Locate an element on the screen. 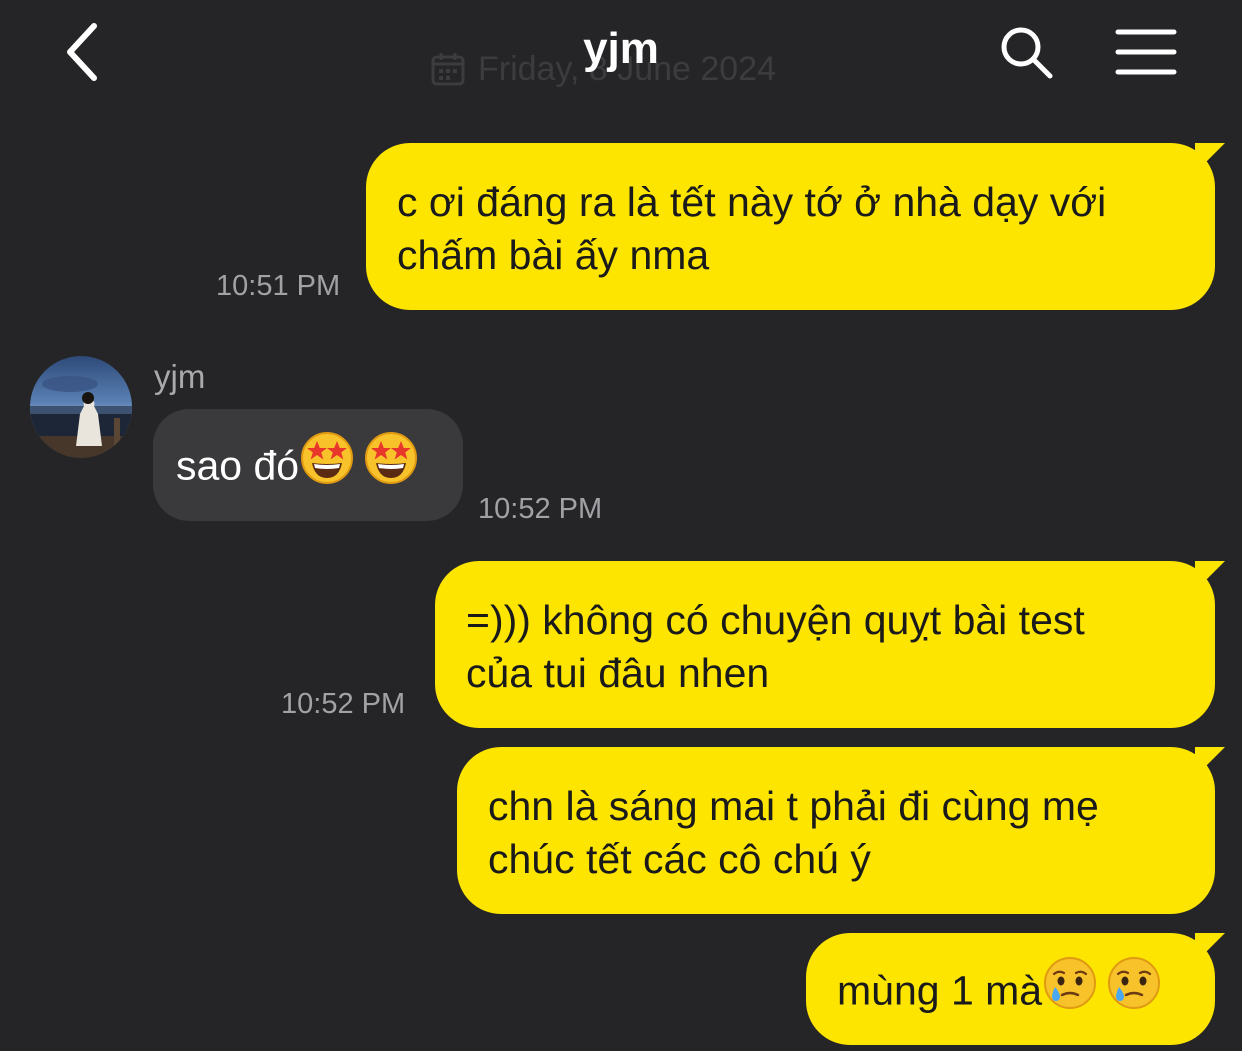  message-text-line: c ơi đáng ra là tết này tớ ở nhà dạy với is located at coordinates (752, 202).